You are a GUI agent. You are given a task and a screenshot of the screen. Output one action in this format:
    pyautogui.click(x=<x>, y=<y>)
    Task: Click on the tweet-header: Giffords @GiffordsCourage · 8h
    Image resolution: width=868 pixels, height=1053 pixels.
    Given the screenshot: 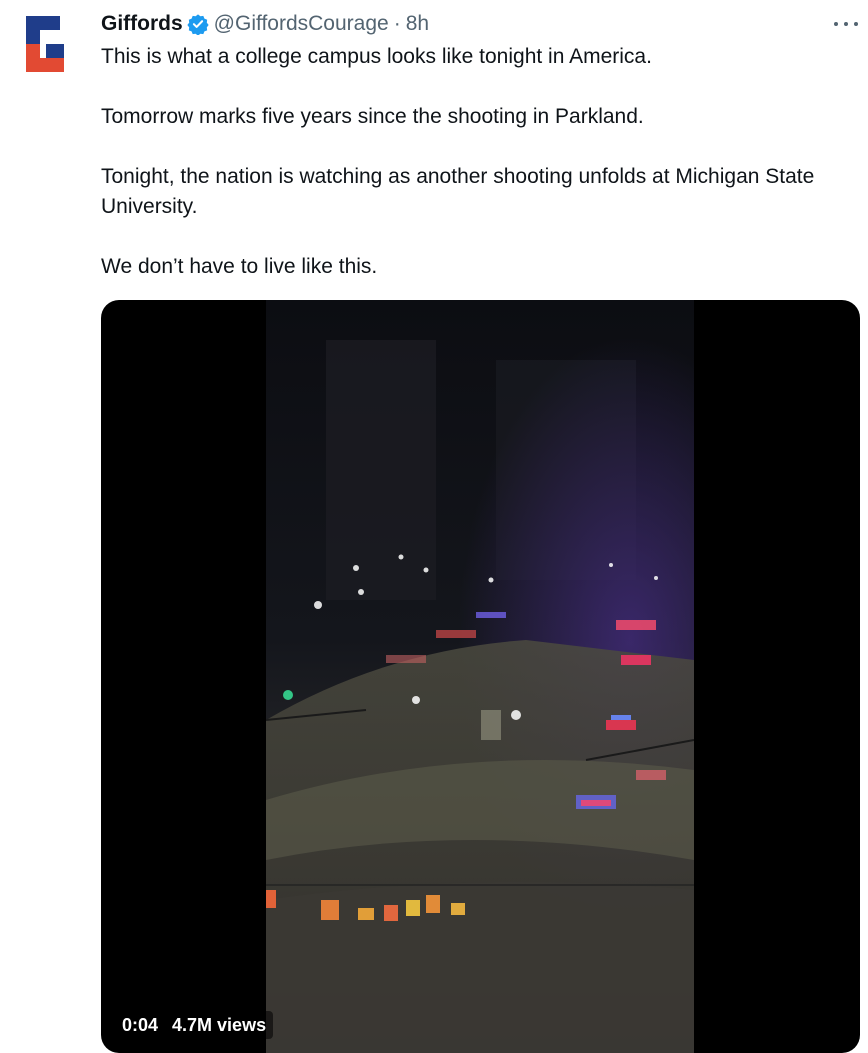 What is the action you would take?
    pyautogui.click(x=265, y=24)
    